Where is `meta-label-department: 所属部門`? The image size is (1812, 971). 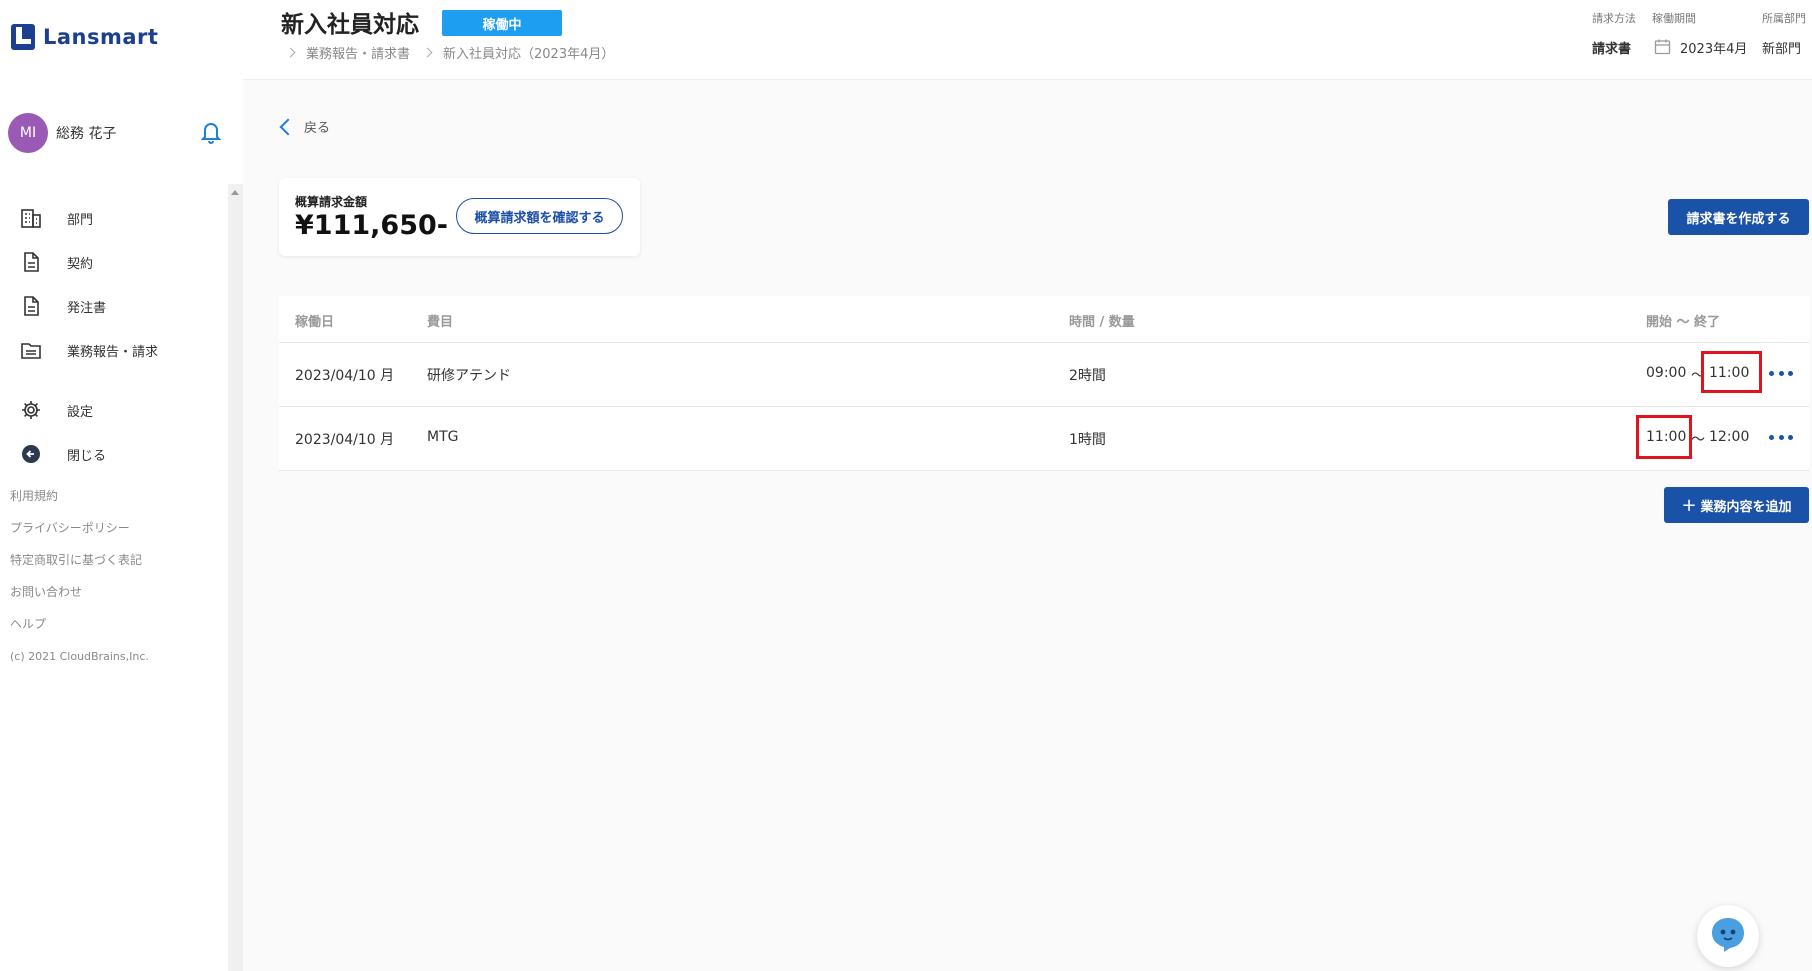
meta-label-department: 所属部門 is located at coordinates (1784, 18).